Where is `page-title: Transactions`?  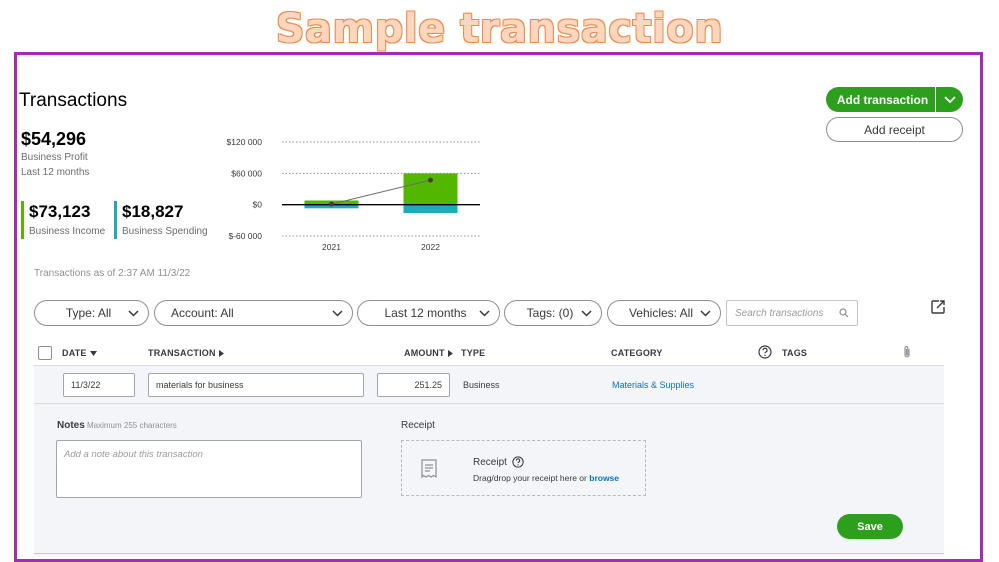
page-title: Transactions is located at coordinates (73, 100).